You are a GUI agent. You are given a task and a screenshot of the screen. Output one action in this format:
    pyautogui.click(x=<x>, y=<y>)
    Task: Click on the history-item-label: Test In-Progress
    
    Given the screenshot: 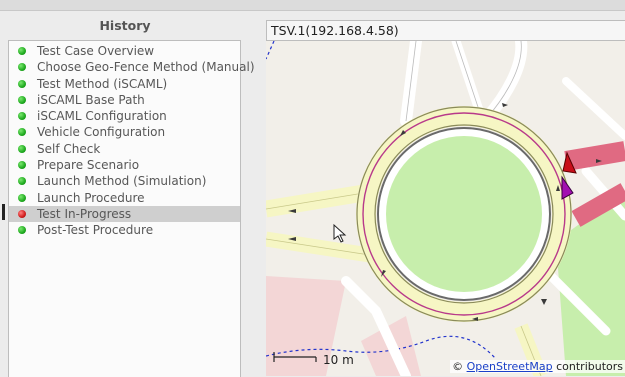 What is the action you would take?
    pyautogui.click(x=84, y=213)
    